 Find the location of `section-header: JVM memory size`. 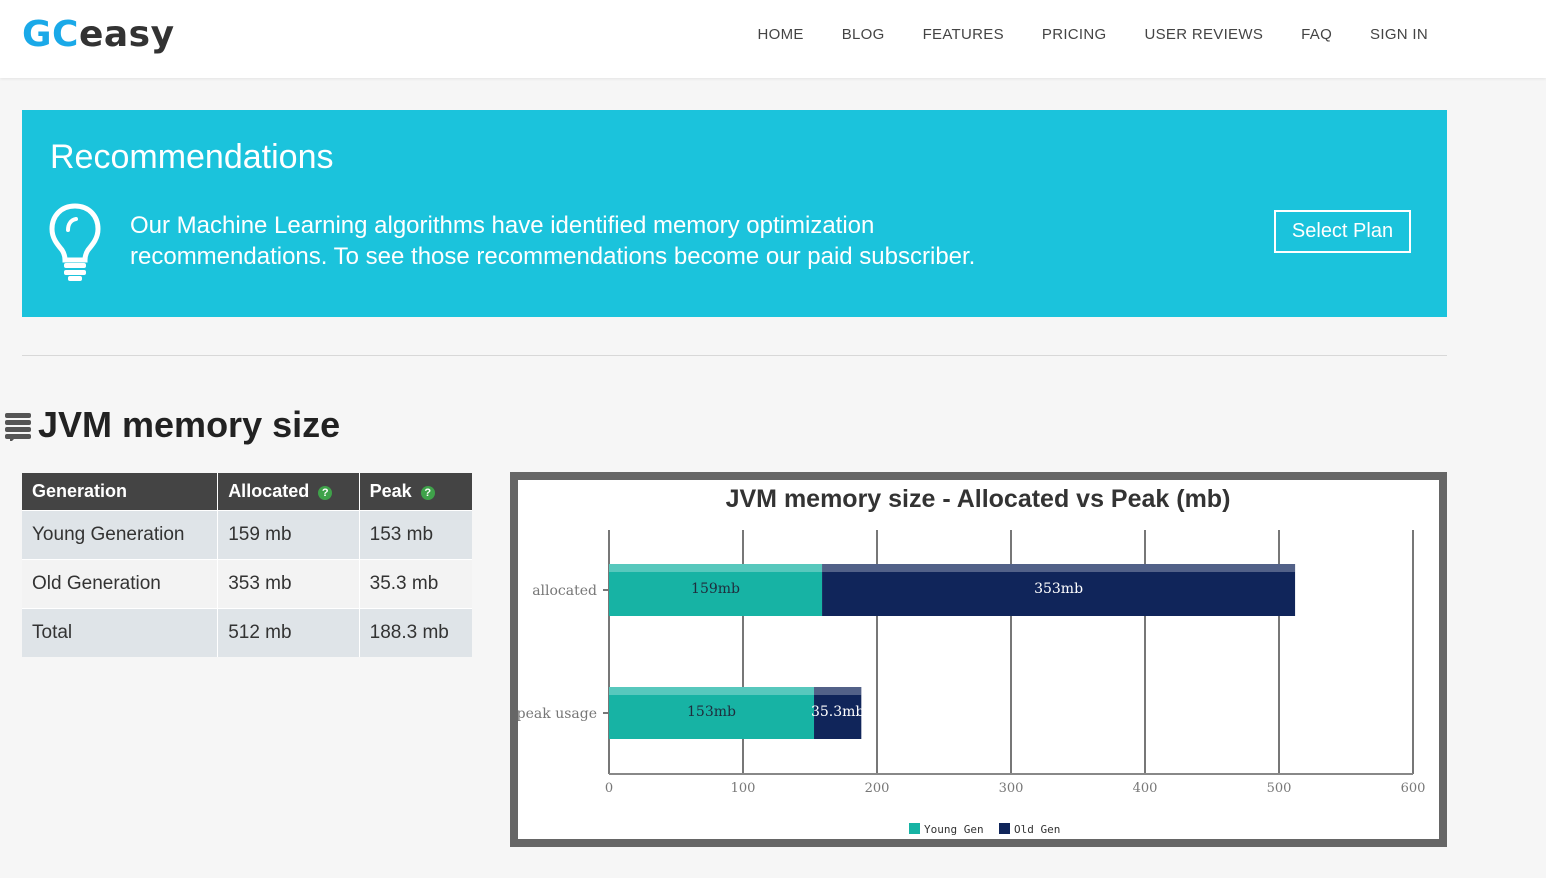

section-header: JVM memory size is located at coordinates (172, 425).